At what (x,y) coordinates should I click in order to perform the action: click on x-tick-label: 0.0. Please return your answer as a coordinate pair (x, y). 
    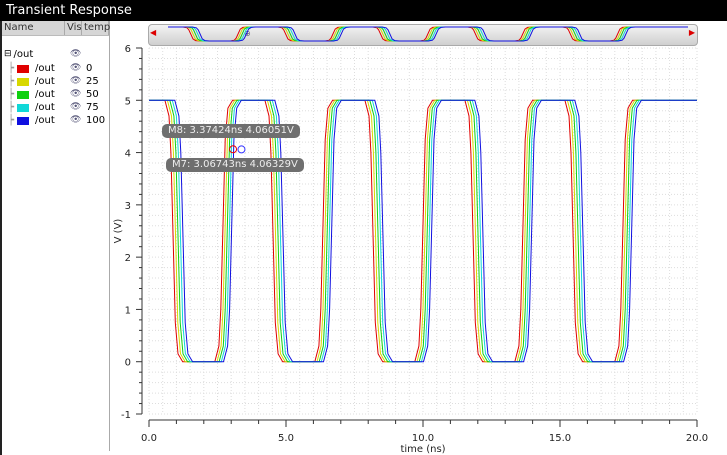
    Looking at the image, I should click on (149, 438).